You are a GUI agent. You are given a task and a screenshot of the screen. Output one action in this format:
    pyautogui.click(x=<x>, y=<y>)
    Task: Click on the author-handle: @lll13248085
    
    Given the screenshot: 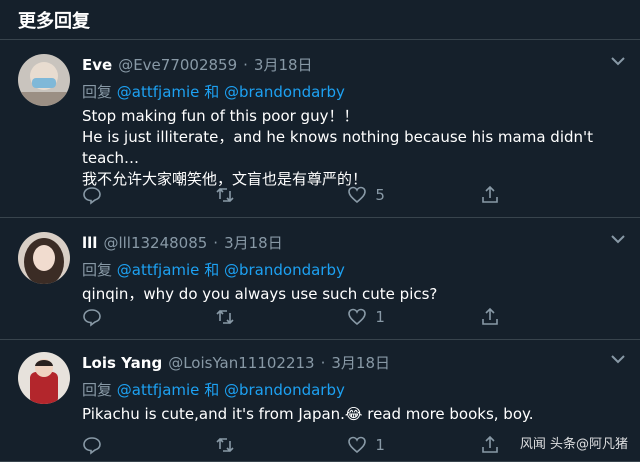 What is the action you would take?
    pyautogui.click(x=155, y=243)
    